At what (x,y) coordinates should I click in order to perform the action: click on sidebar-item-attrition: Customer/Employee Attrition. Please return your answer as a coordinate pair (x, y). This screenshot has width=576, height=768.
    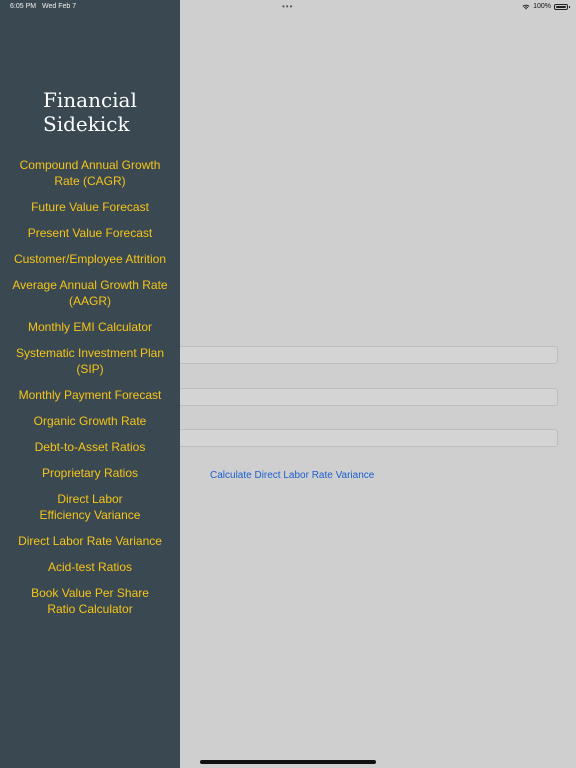
    Looking at the image, I should click on (90, 259).